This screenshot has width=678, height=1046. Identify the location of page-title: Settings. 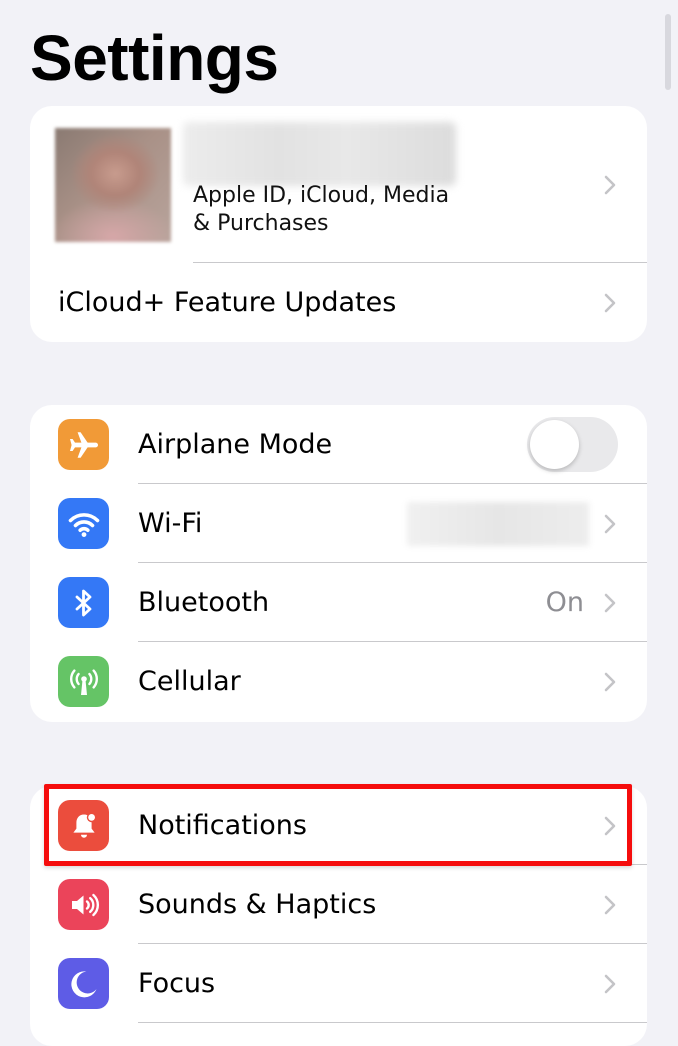
(154, 58).